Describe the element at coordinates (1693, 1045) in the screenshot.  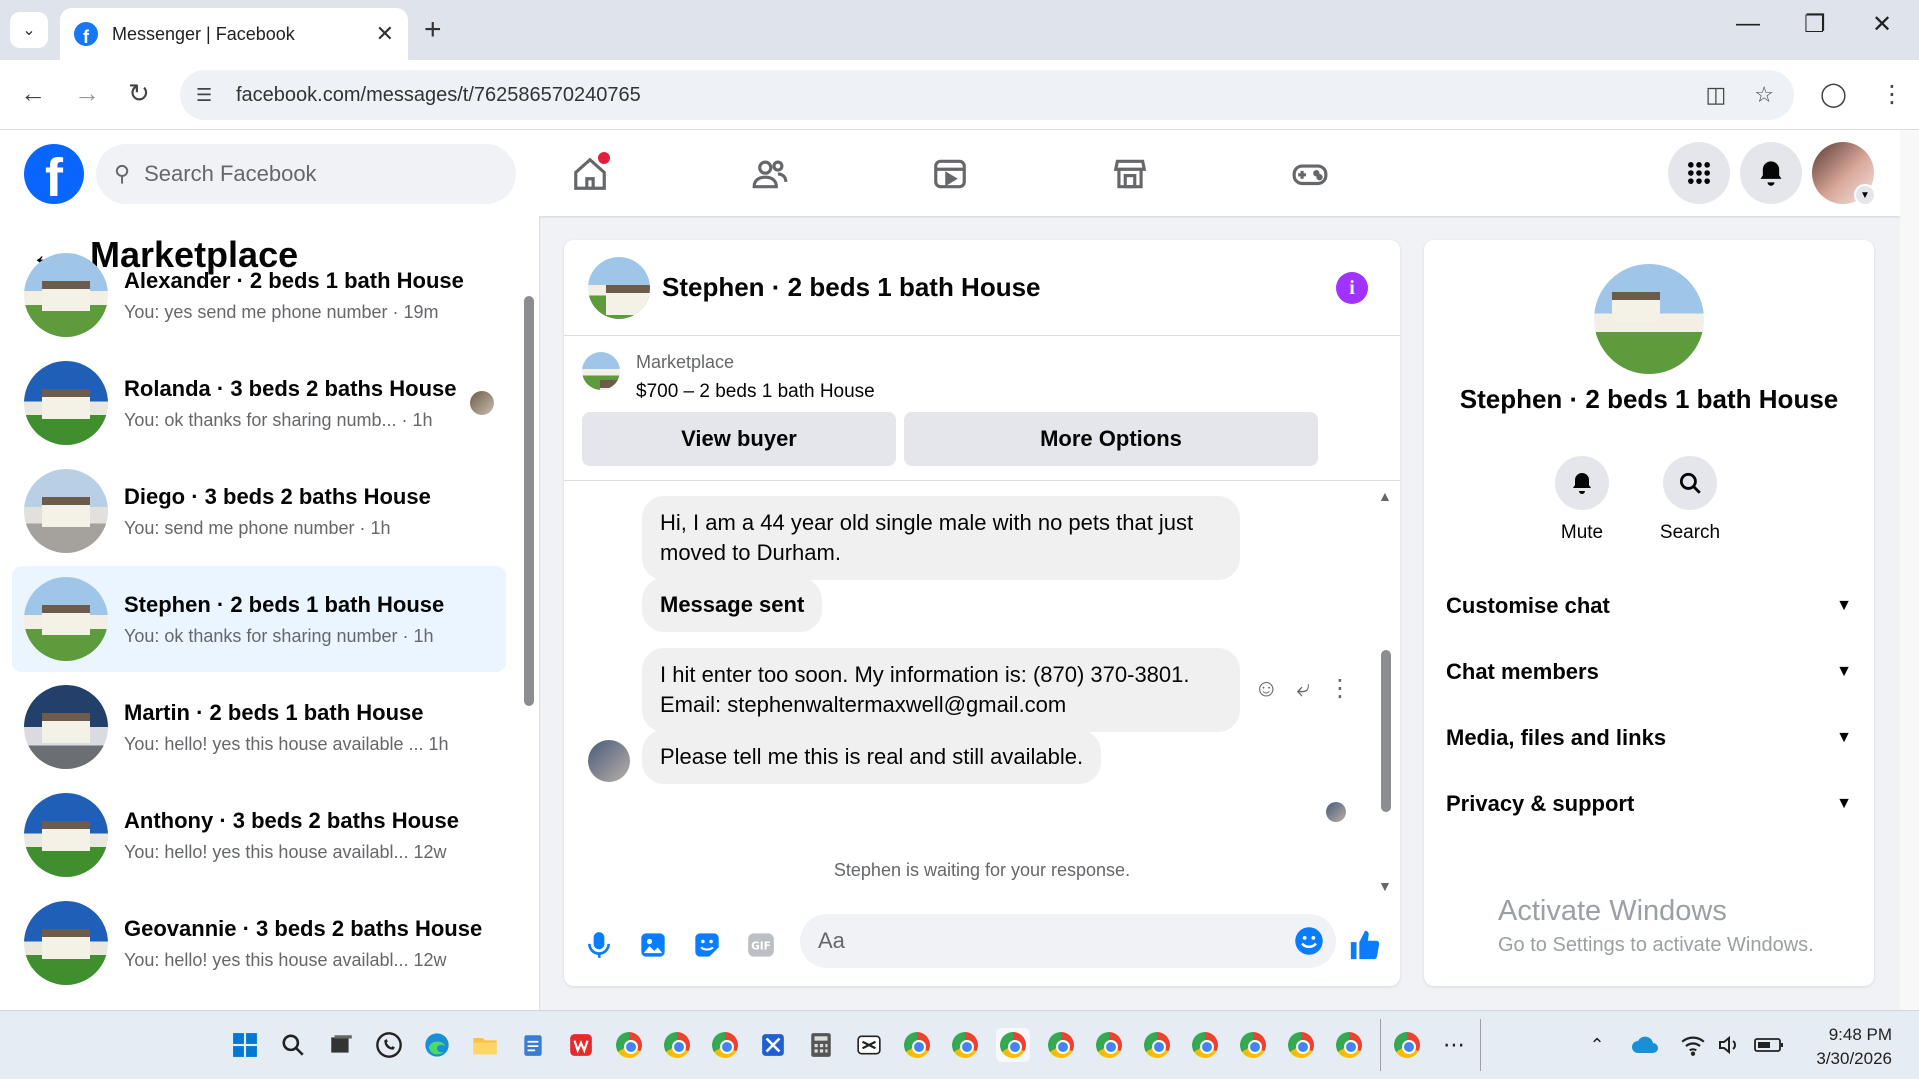
I see `wifi-icon` at that location.